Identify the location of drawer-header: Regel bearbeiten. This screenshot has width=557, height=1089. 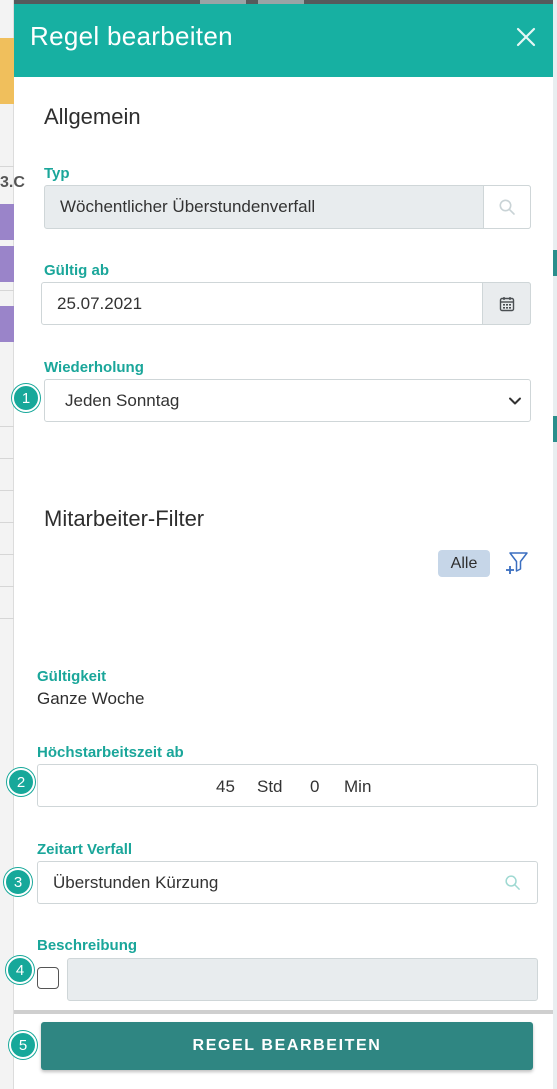
(283, 40).